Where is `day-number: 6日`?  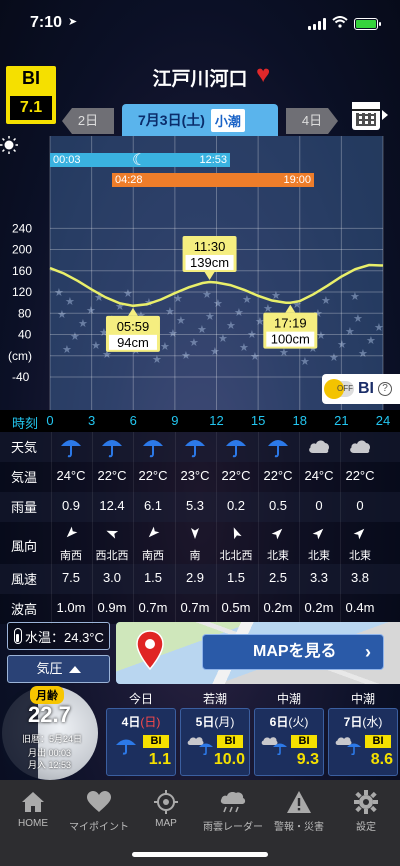 day-number: 6日 is located at coordinates (279, 722).